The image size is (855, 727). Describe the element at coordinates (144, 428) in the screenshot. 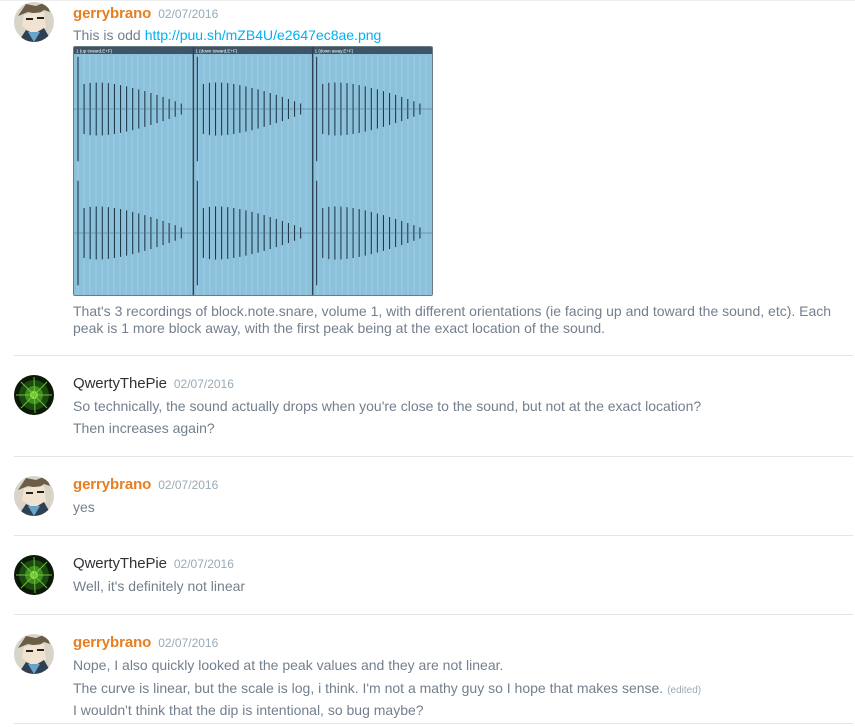

I see `message-line: Then increases again?` at that location.